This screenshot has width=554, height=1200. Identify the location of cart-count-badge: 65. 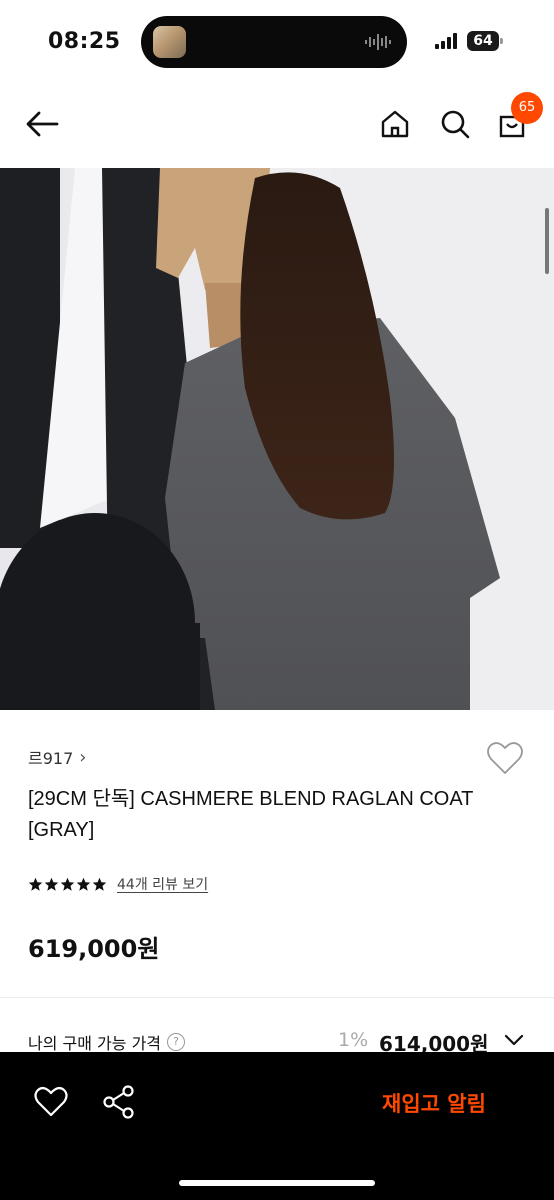
(527, 108).